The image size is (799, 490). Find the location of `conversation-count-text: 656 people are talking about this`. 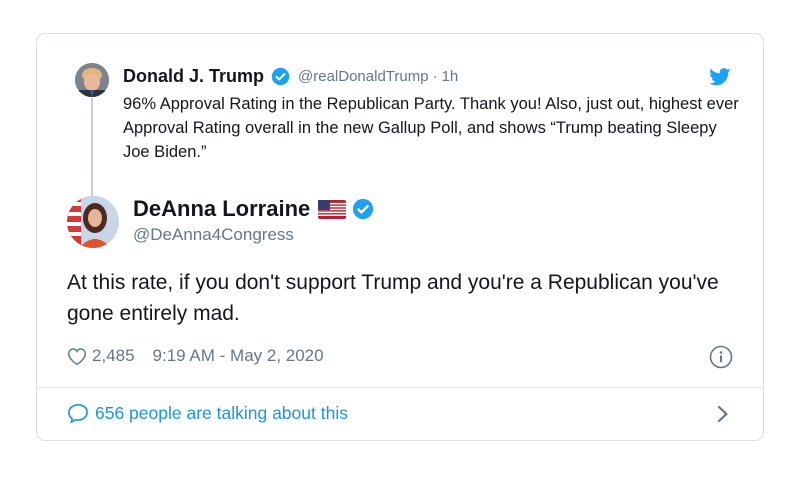

conversation-count-text: 656 people are talking about this is located at coordinates (221, 413).